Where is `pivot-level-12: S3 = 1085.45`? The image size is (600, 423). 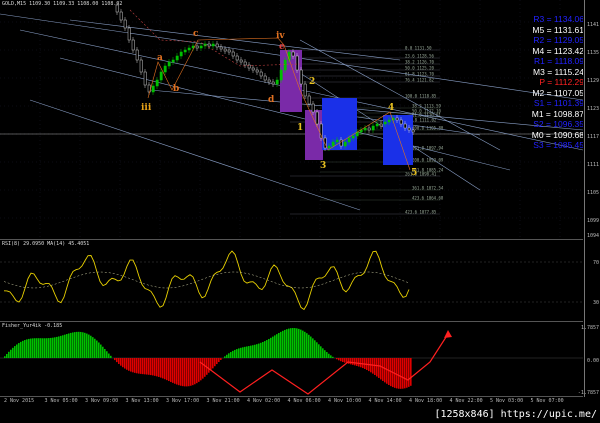
pivot-level-12: S3 = 1085.45 is located at coordinates (558, 145).